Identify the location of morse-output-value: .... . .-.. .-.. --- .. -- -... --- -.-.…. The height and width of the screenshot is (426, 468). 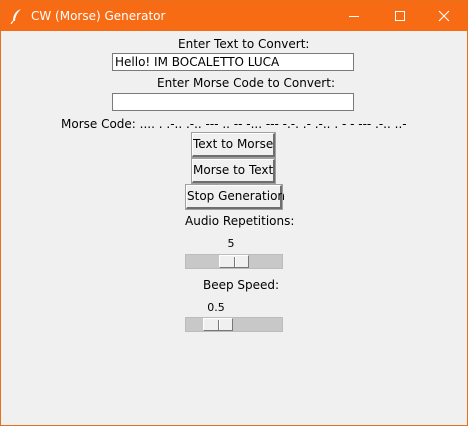
(275, 124).